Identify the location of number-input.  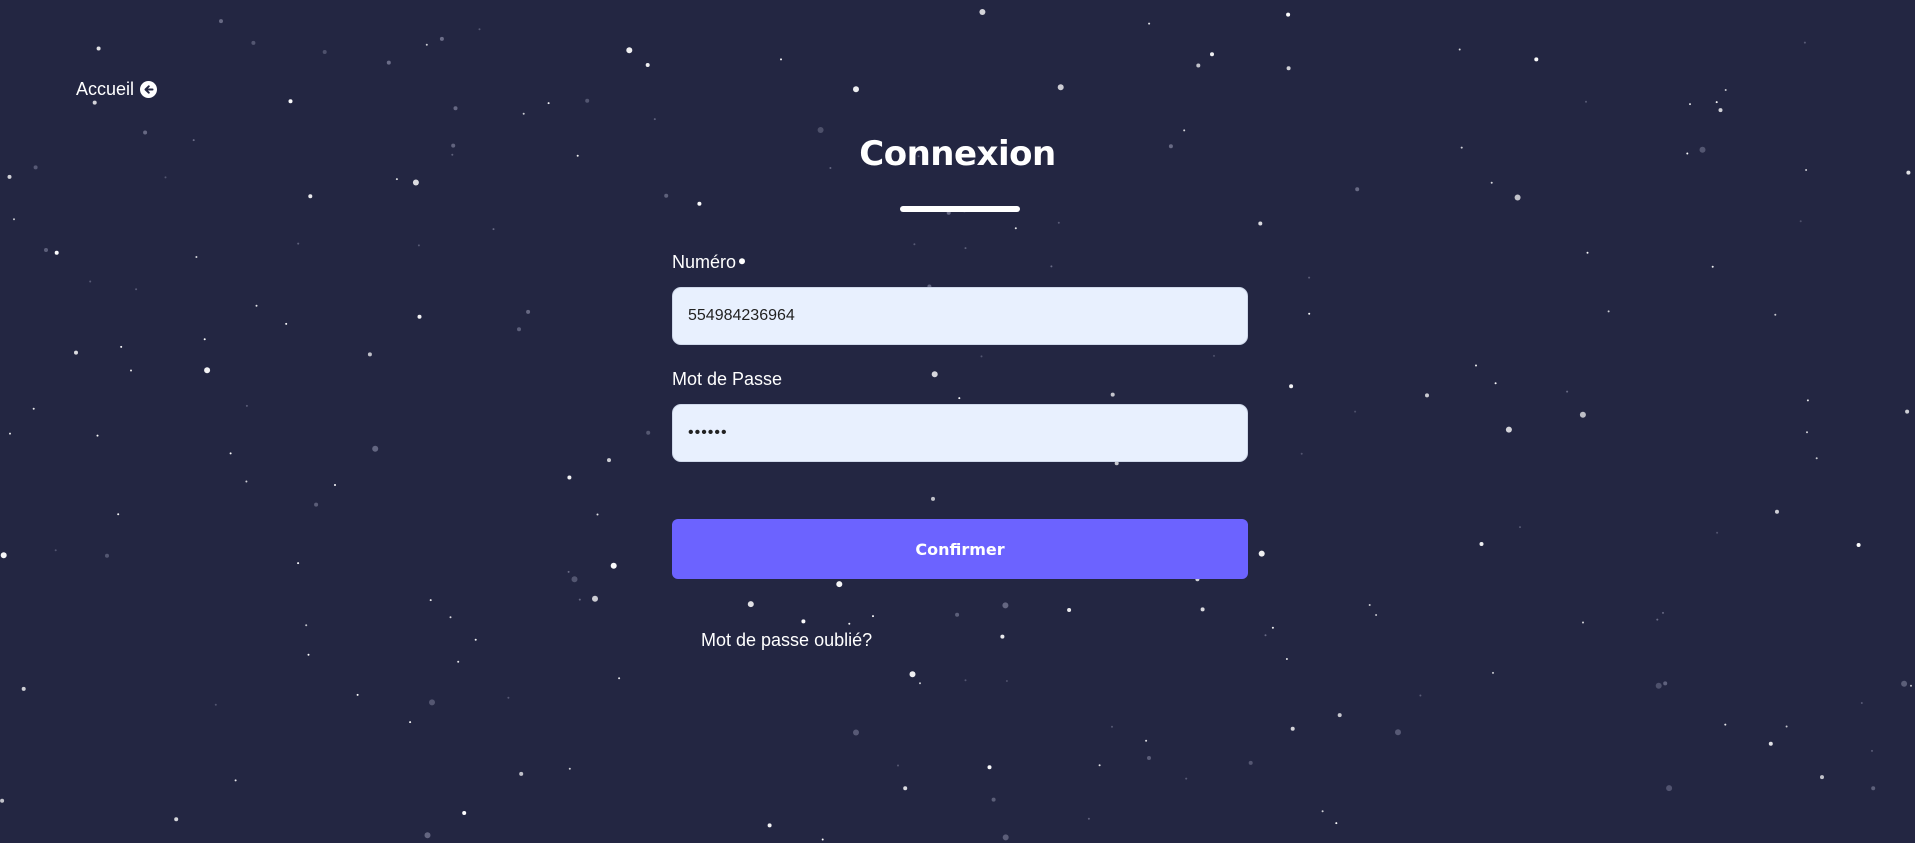
(960, 316).